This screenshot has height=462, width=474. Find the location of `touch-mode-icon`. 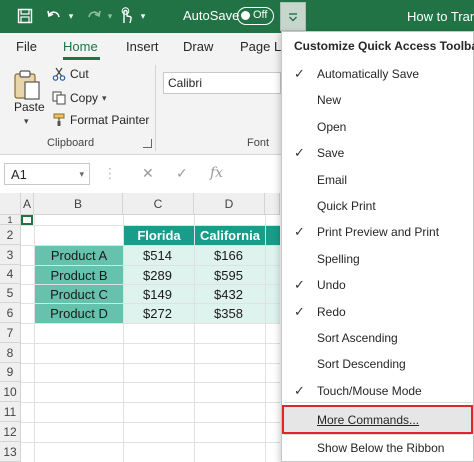

touch-mode-icon is located at coordinates (126, 16).